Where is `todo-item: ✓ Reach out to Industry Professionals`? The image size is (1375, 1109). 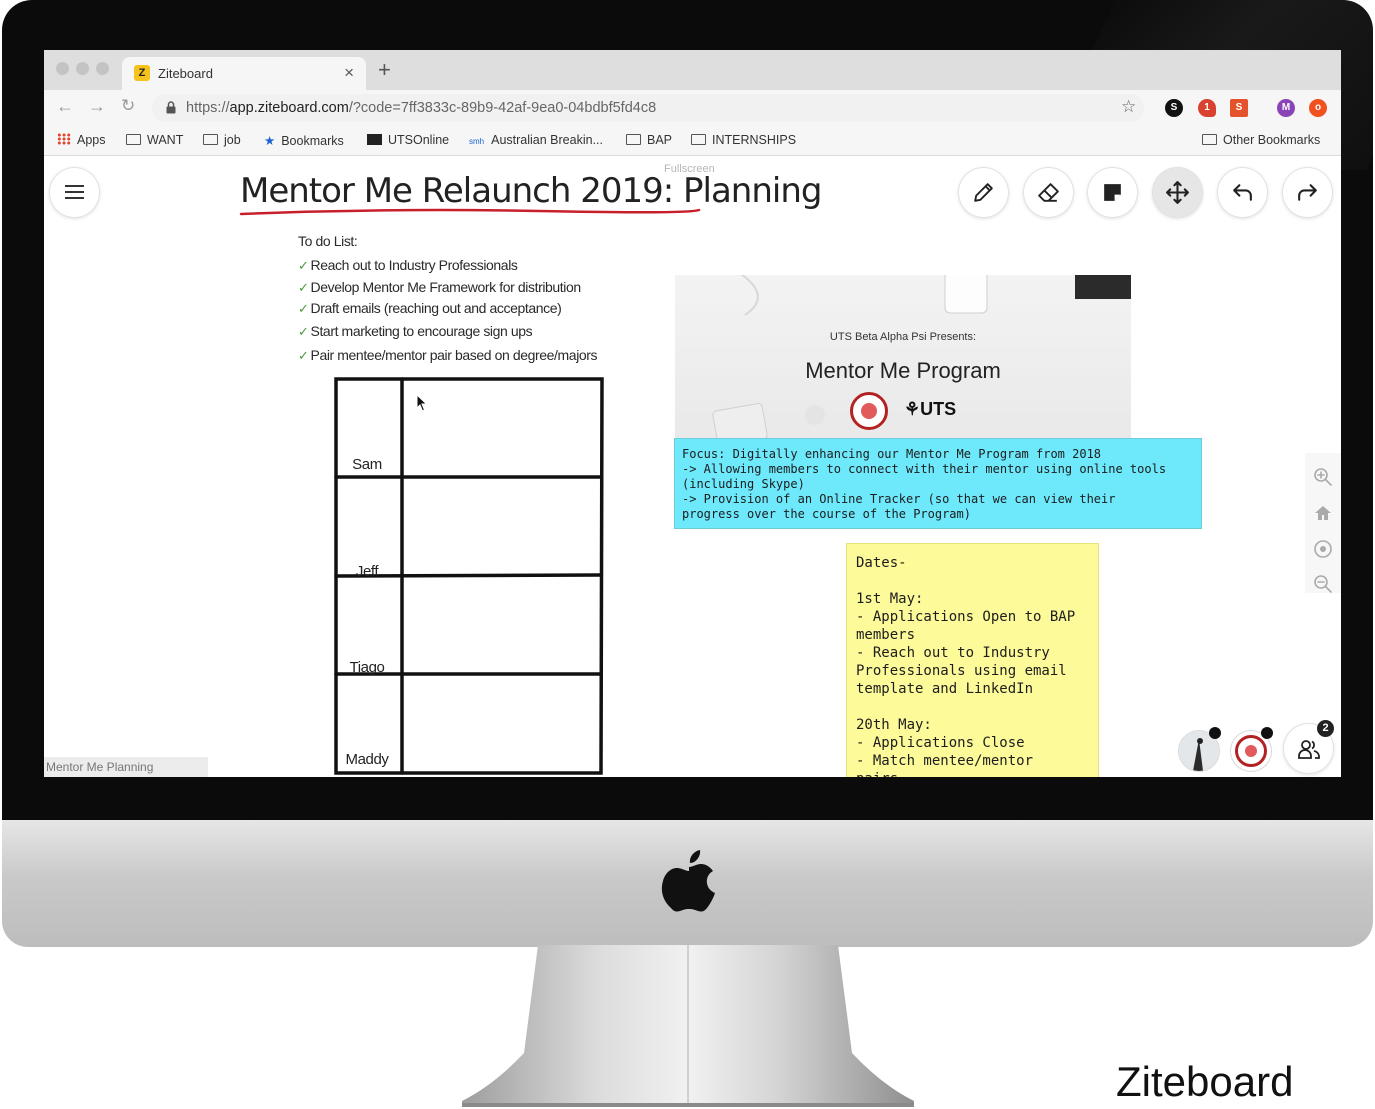
todo-item: ✓ Reach out to Industry Professionals is located at coordinates (447, 268).